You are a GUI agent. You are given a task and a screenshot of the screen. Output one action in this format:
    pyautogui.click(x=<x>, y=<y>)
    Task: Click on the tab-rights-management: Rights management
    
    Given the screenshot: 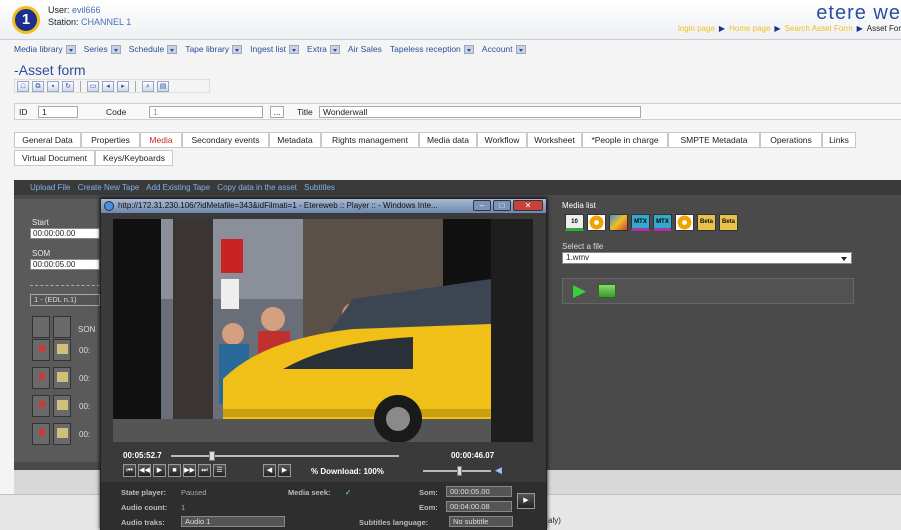 What is the action you would take?
    pyautogui.click(x=370, y=140)
    